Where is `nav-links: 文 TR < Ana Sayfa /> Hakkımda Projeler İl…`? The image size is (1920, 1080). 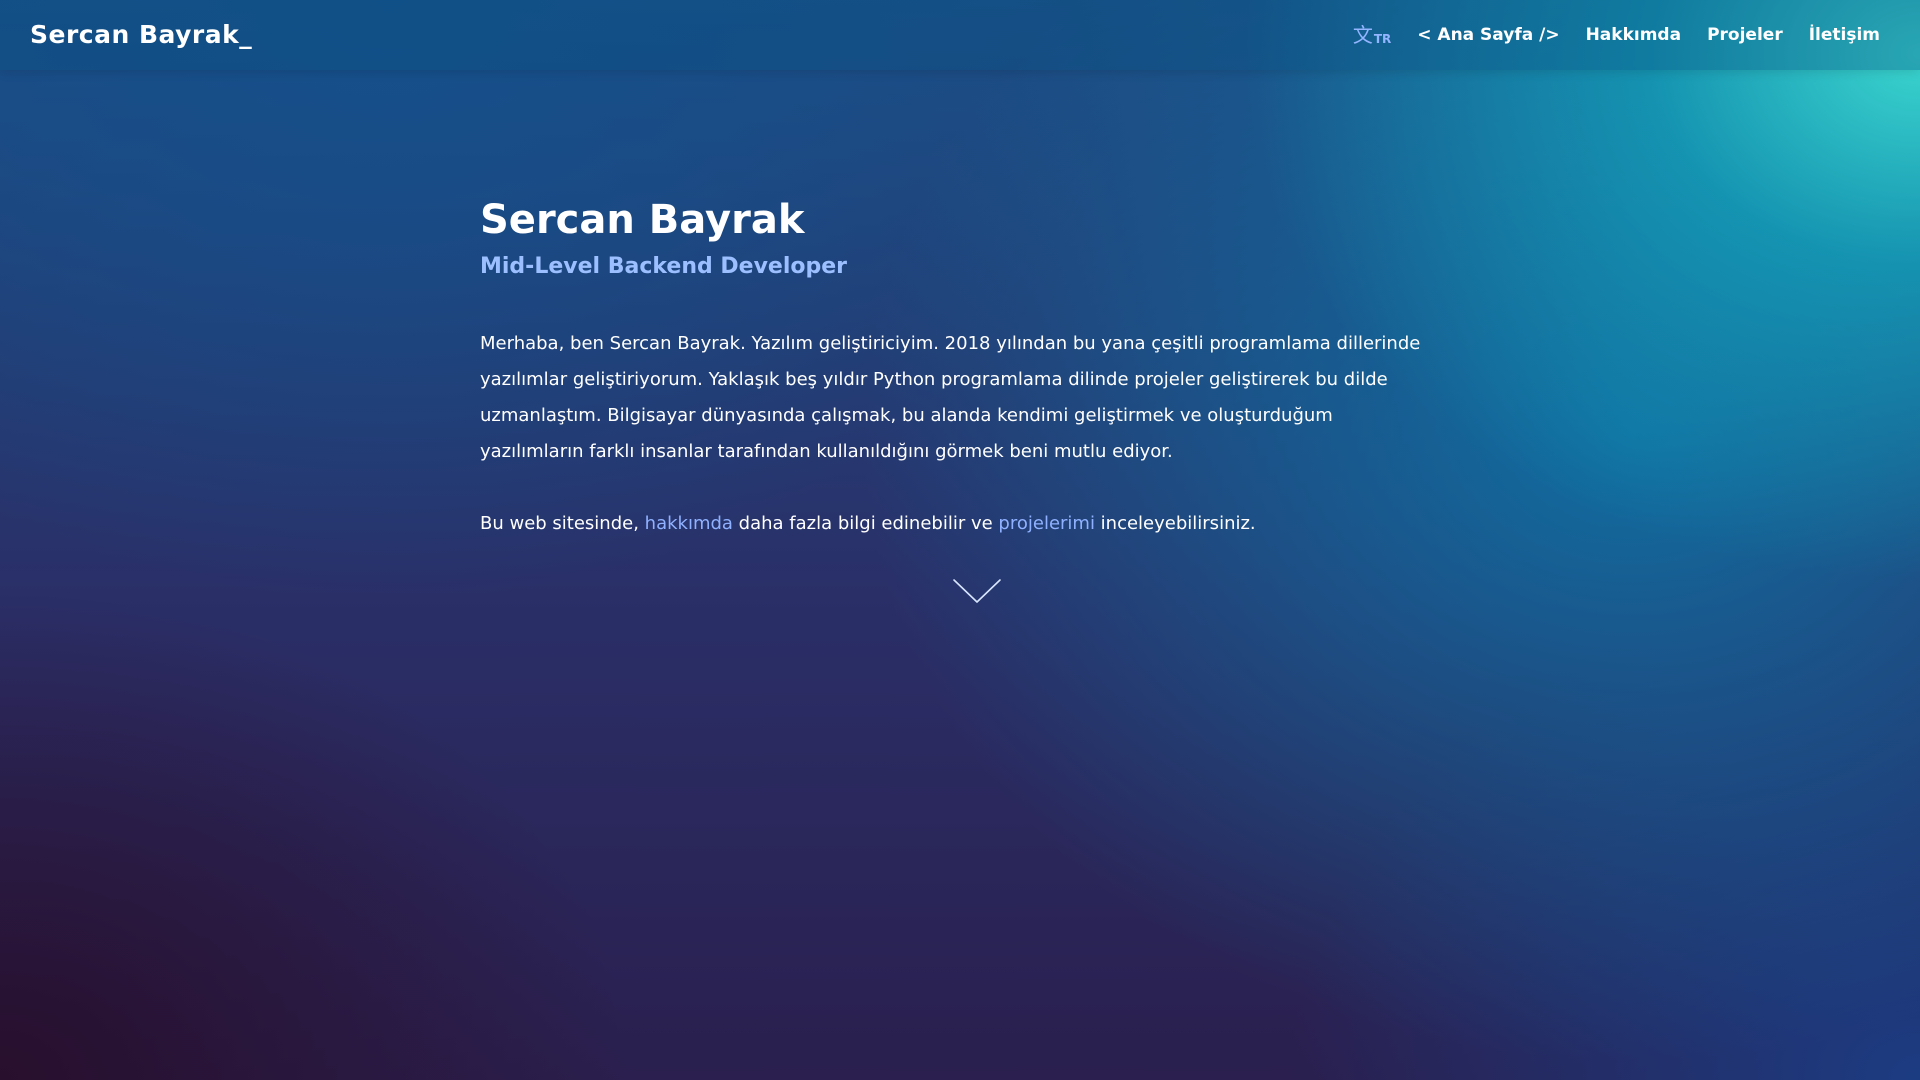
nav-links: 文 TR < Ana Sayfa /> Hakkımda Projeler İl… is located at coordinates (1616, 35).